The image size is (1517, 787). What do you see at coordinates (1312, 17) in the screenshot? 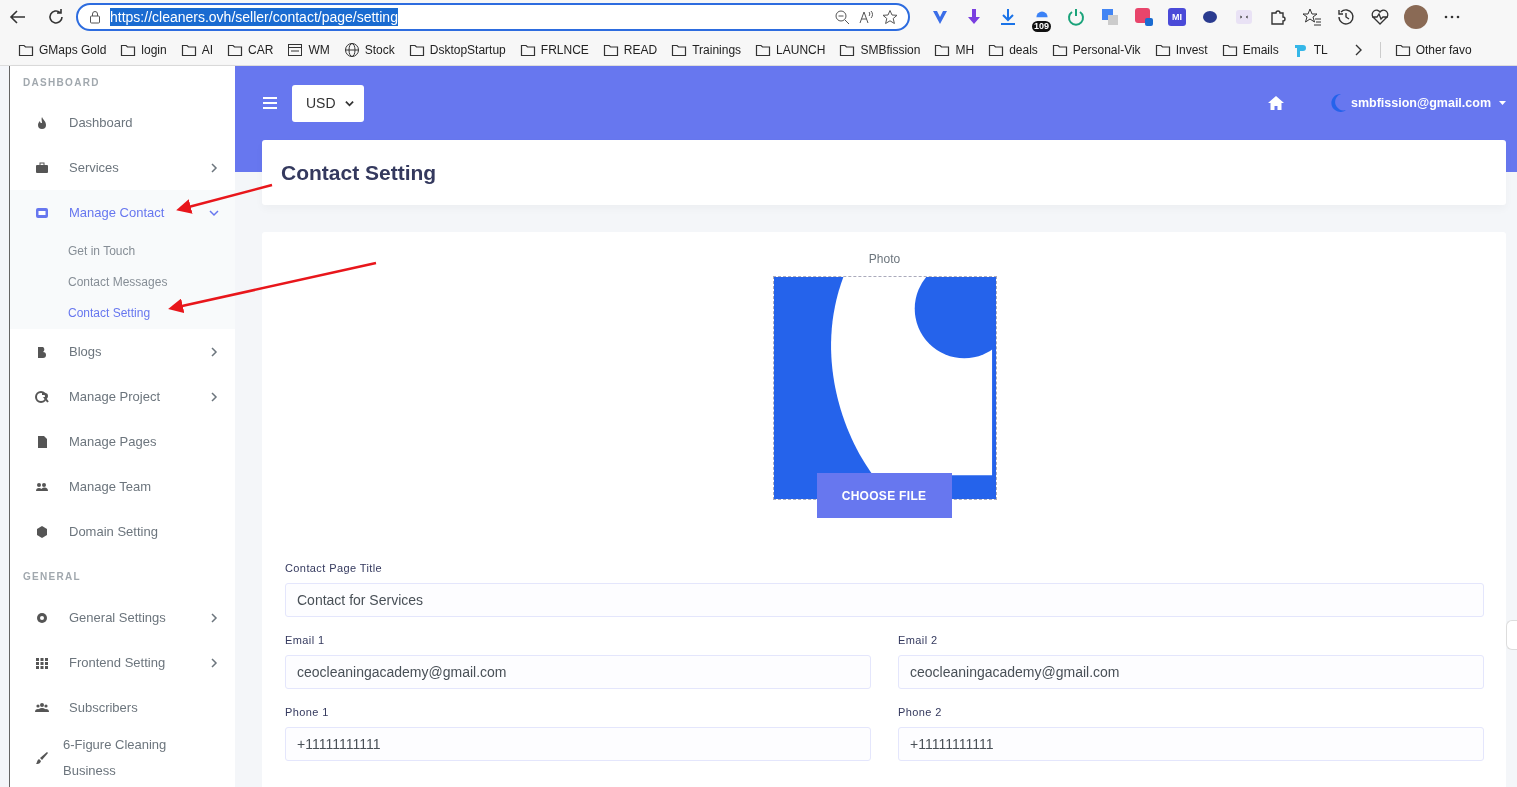
I see `favorites-icon` at bounding box center [1312, 17].